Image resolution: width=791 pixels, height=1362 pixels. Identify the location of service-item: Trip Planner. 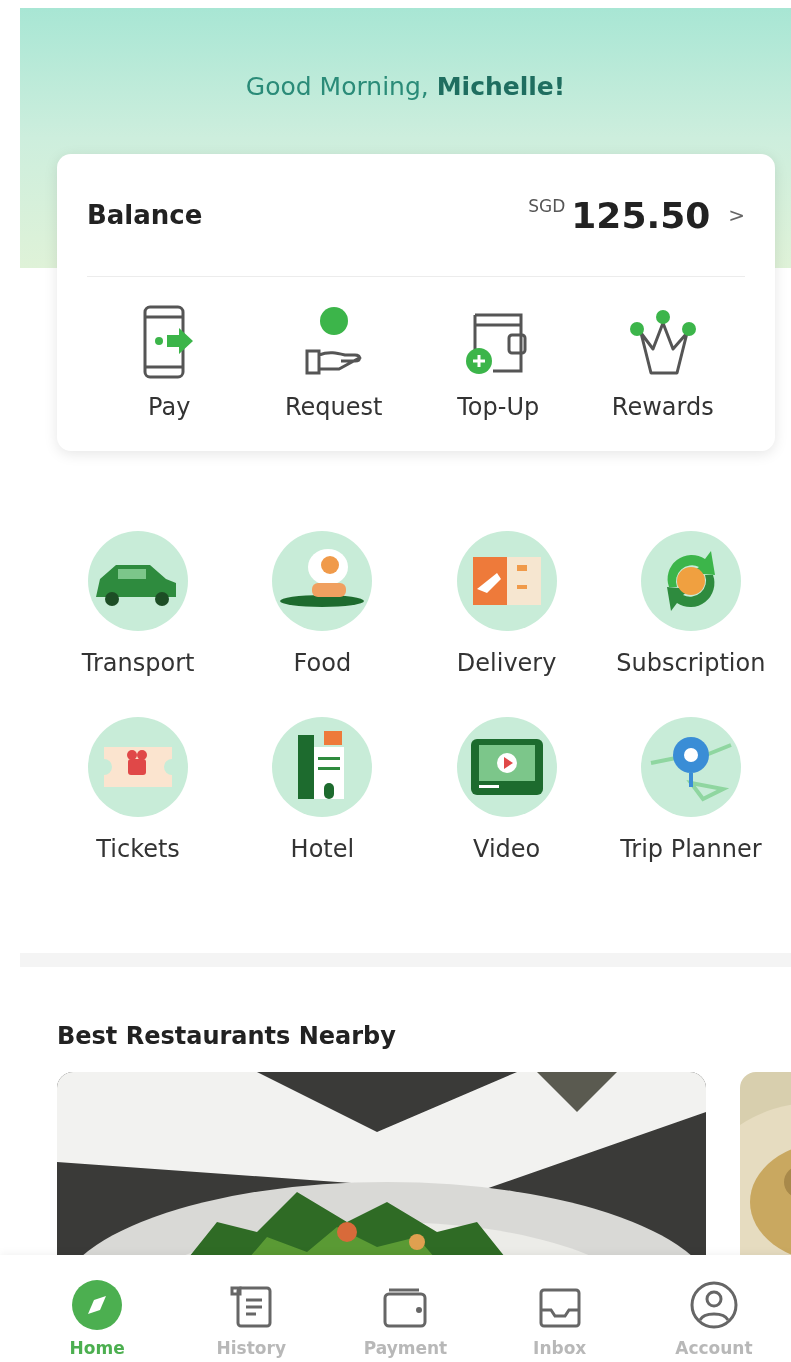
(690, 790).